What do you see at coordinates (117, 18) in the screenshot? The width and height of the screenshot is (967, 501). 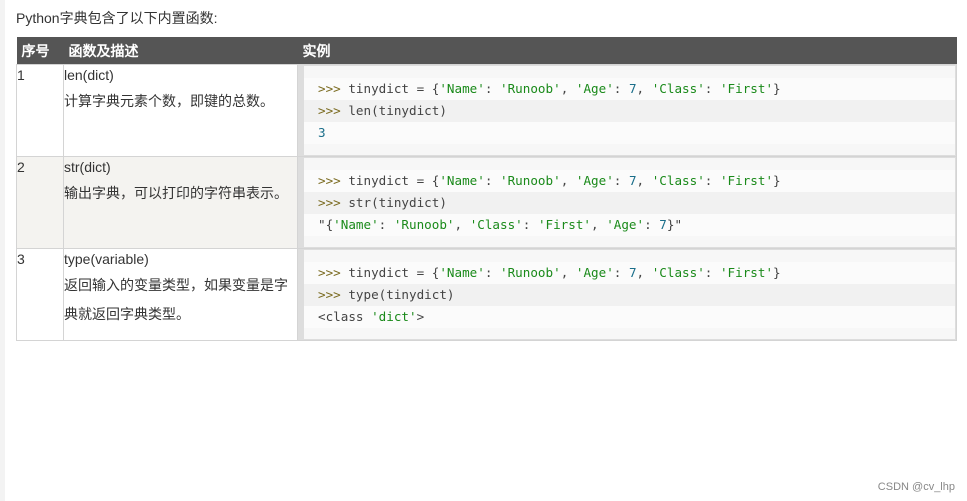 I see `intro-text: Python字典包含了以下内置函数:` at bounding box center [117, 18].